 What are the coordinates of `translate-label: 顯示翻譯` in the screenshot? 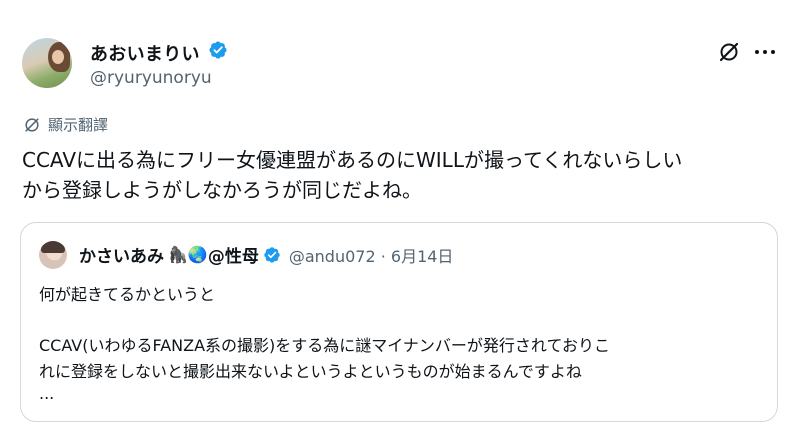 It's located at (78, 125).